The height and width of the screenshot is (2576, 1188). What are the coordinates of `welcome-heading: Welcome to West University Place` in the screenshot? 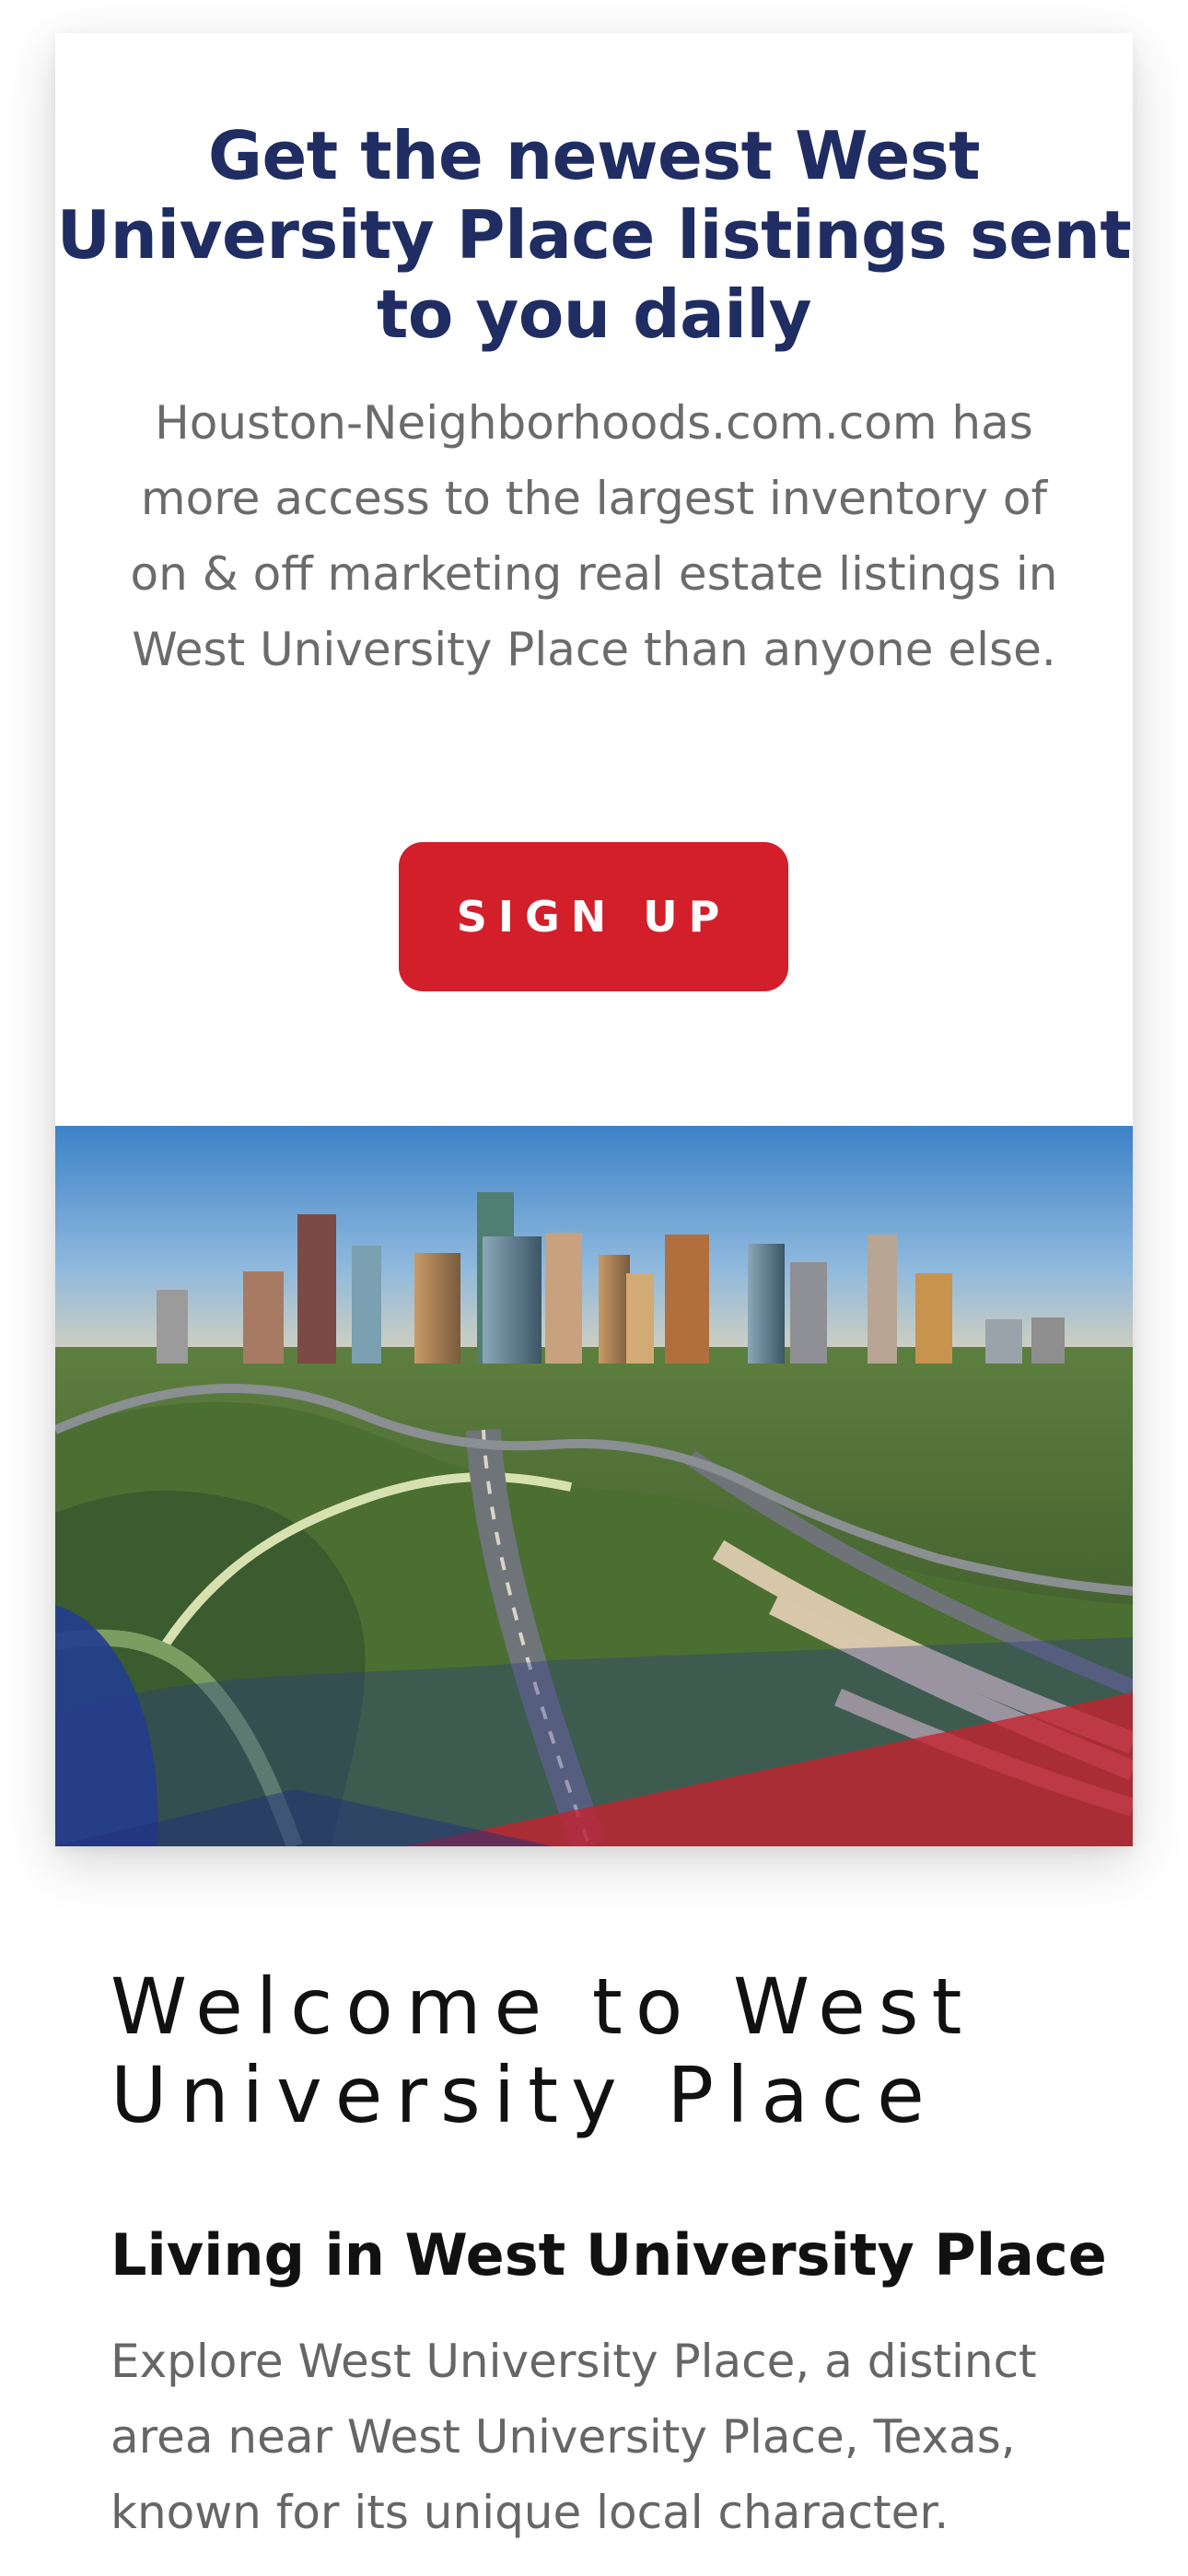 It's located at (543, 2050).